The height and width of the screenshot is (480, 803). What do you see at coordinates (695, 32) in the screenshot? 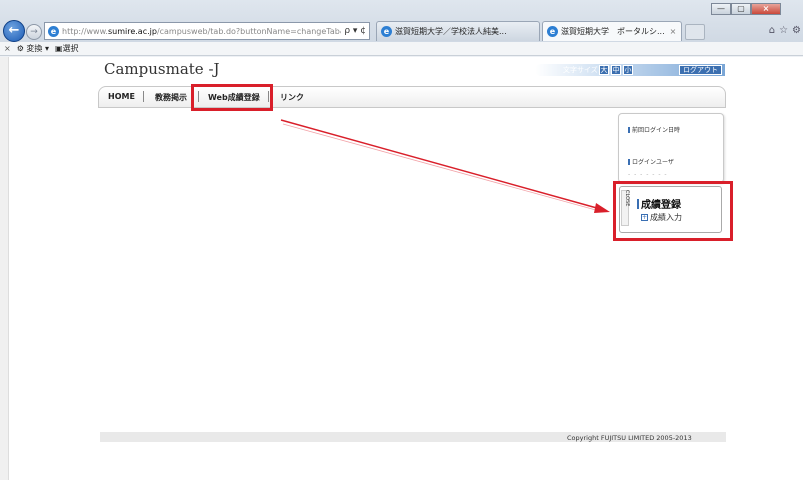
I see `new-tab-button` at bounding box center [695, 32].